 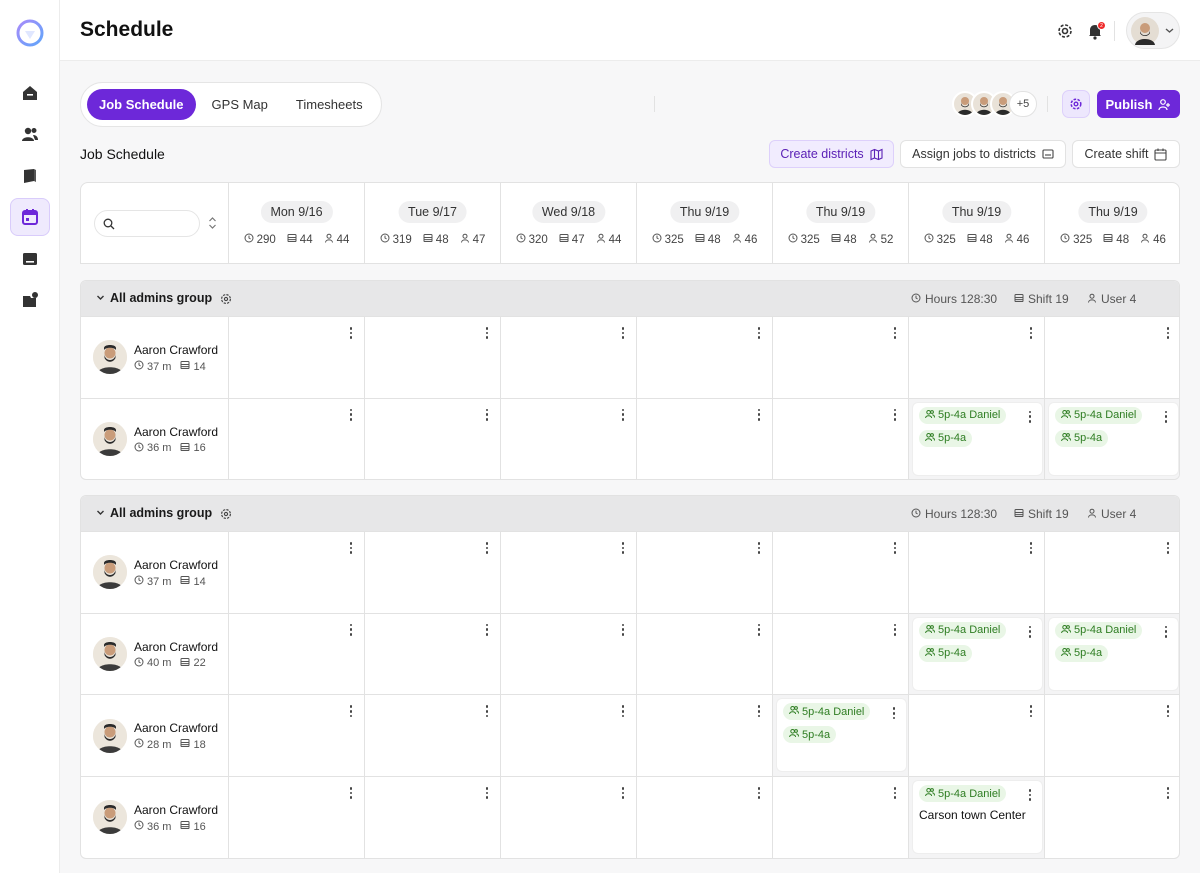 What do you see at coordinates (1138, 104) in the screenshot?
I see `publish-button: Publish` at bounding box center [1138, 104].